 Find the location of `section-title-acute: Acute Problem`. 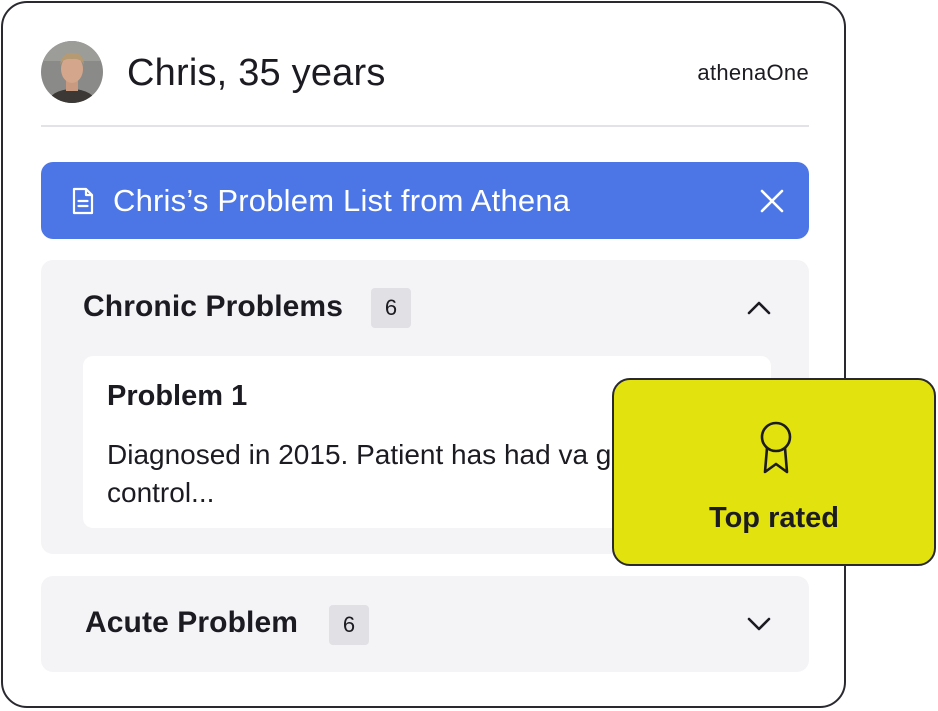

section-title-acute: Acute Problem is located at coordinates (191, 623).